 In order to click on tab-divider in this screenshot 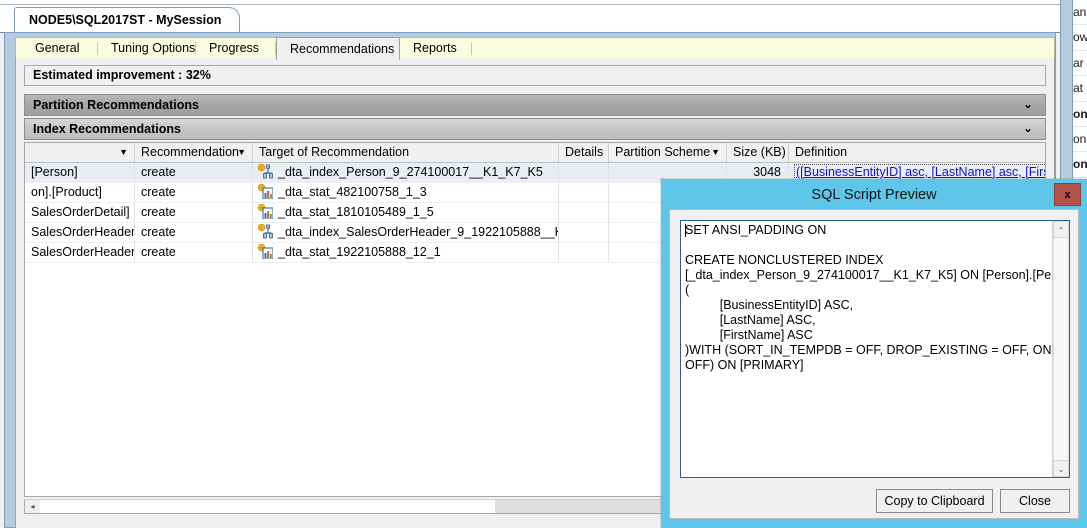, I will do `click(471, 48)`.